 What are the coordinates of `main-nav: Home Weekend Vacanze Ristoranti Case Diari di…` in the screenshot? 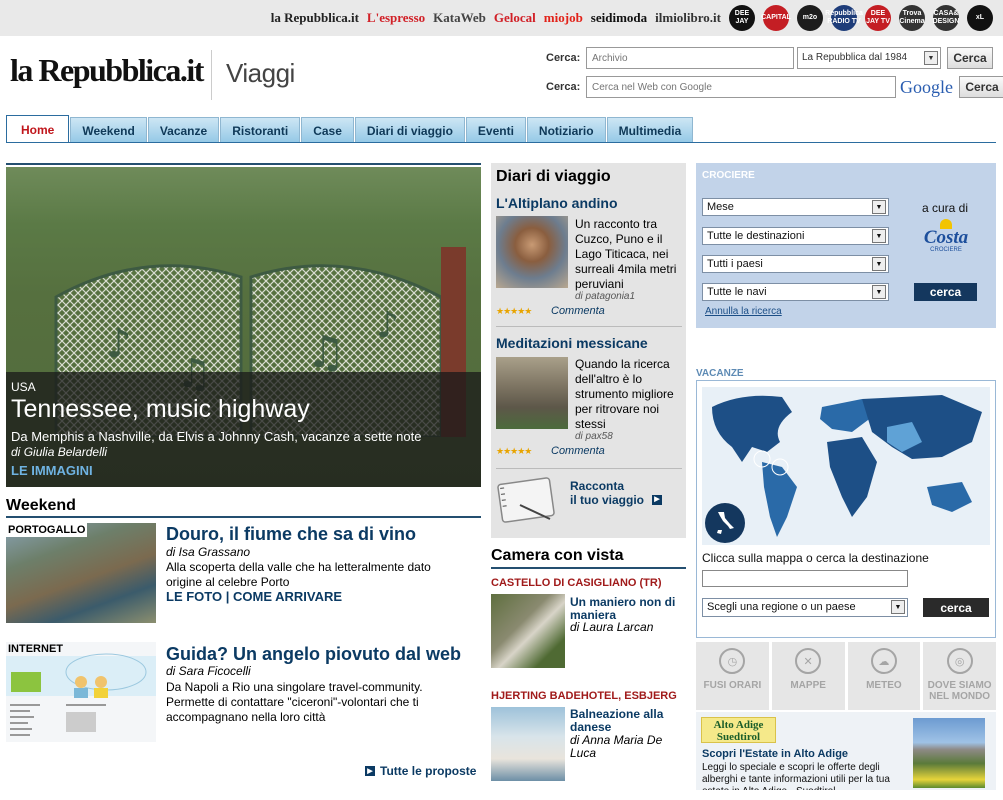 It's located at (350, 129).